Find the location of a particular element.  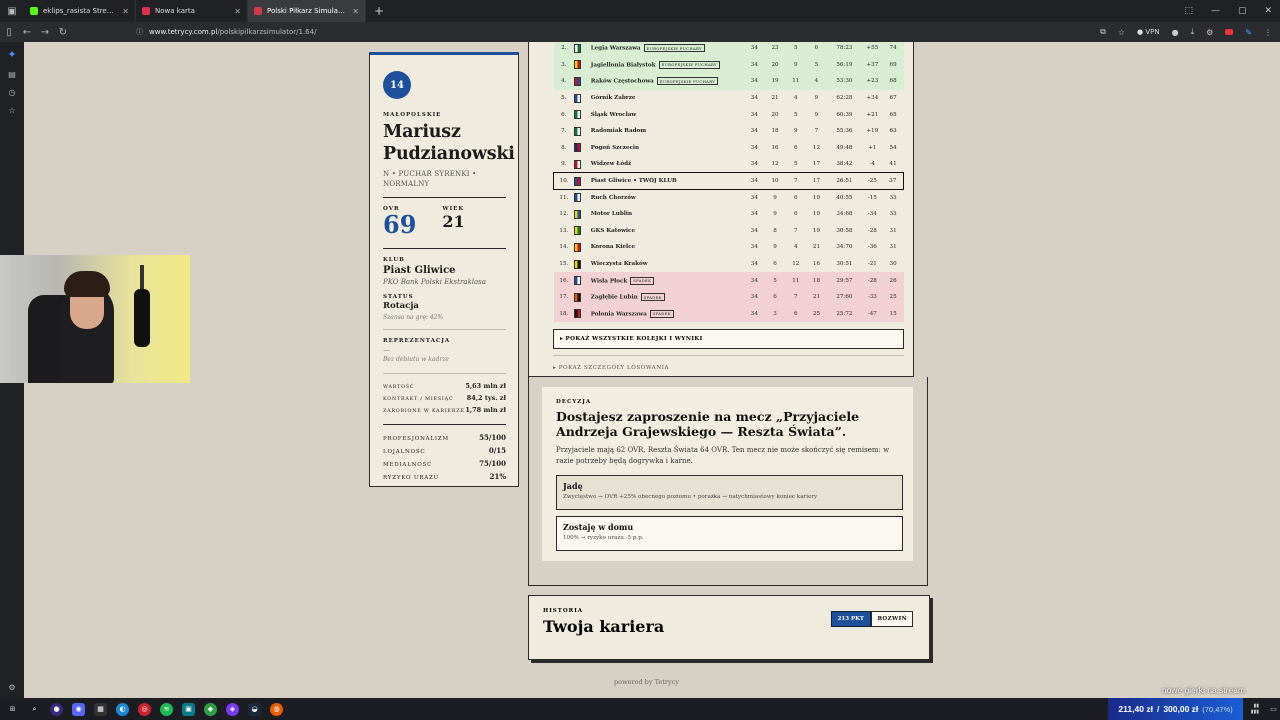

system-clock: ▮▮ ▮▮▮ is located at coordinates (1255, 709).